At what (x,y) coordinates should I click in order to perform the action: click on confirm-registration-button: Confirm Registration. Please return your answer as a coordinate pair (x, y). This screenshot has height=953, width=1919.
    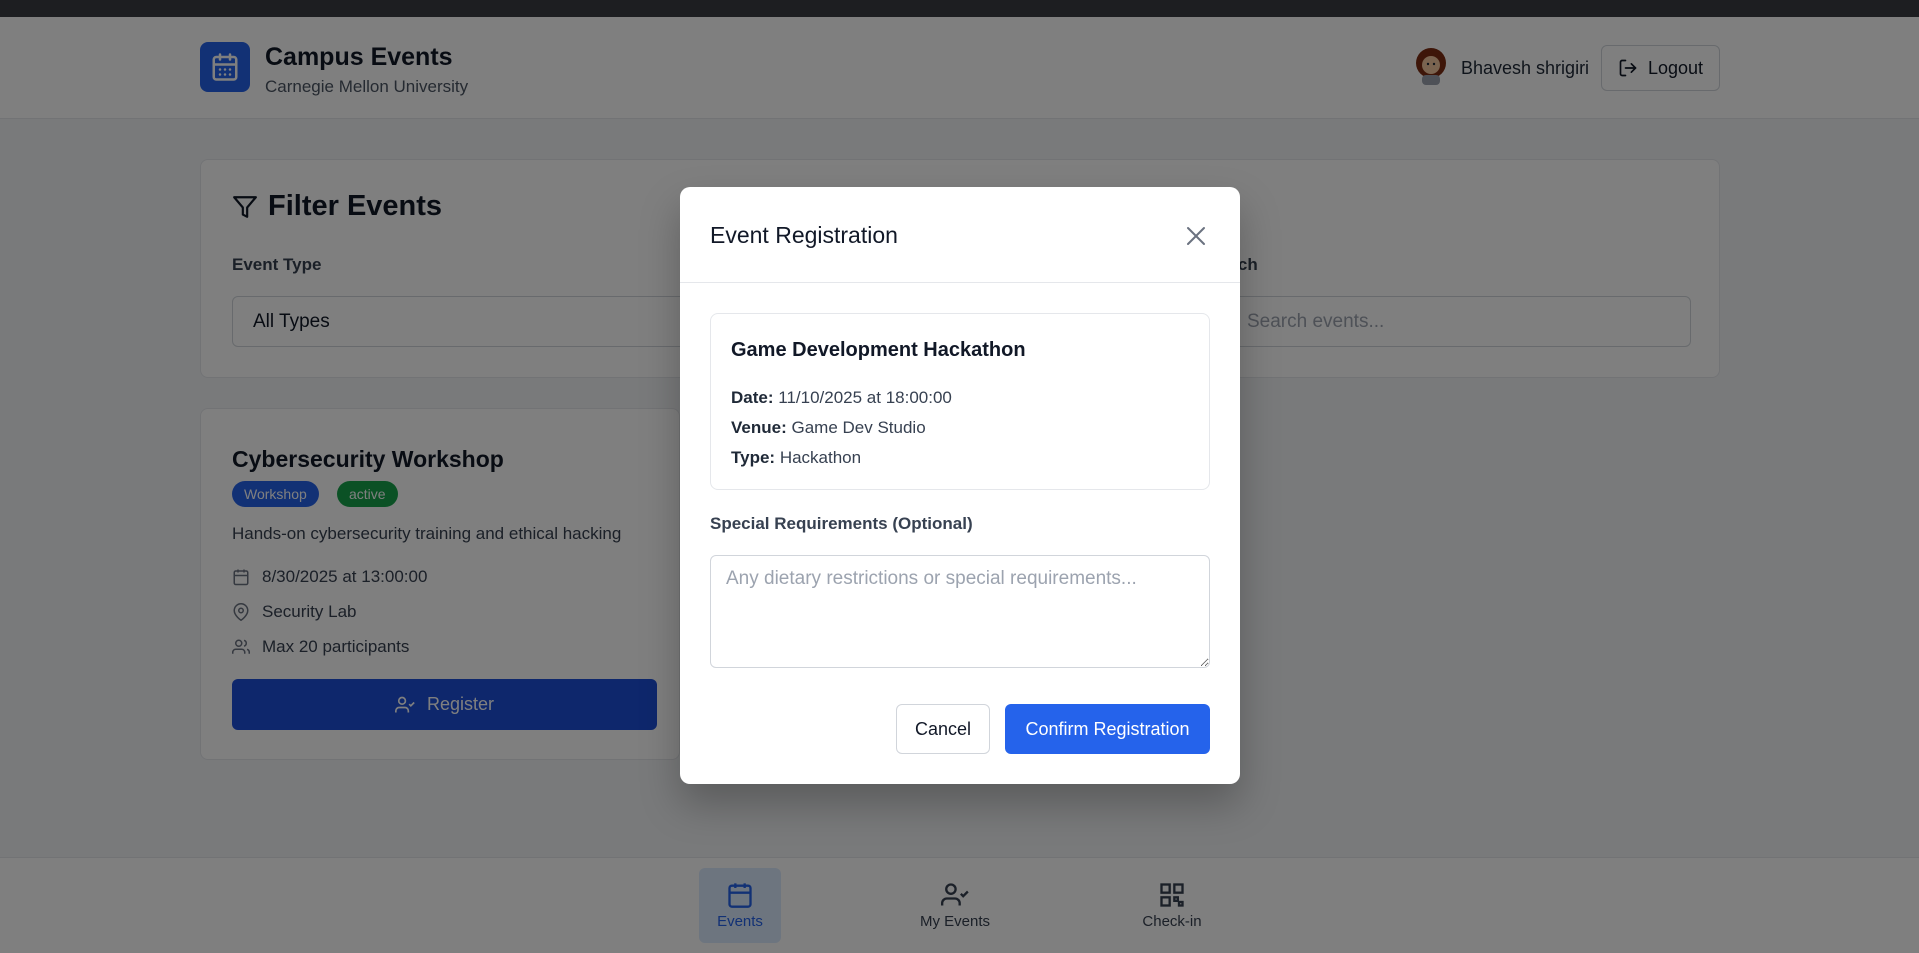
    Looking at the image, I should click on (1107, 729).